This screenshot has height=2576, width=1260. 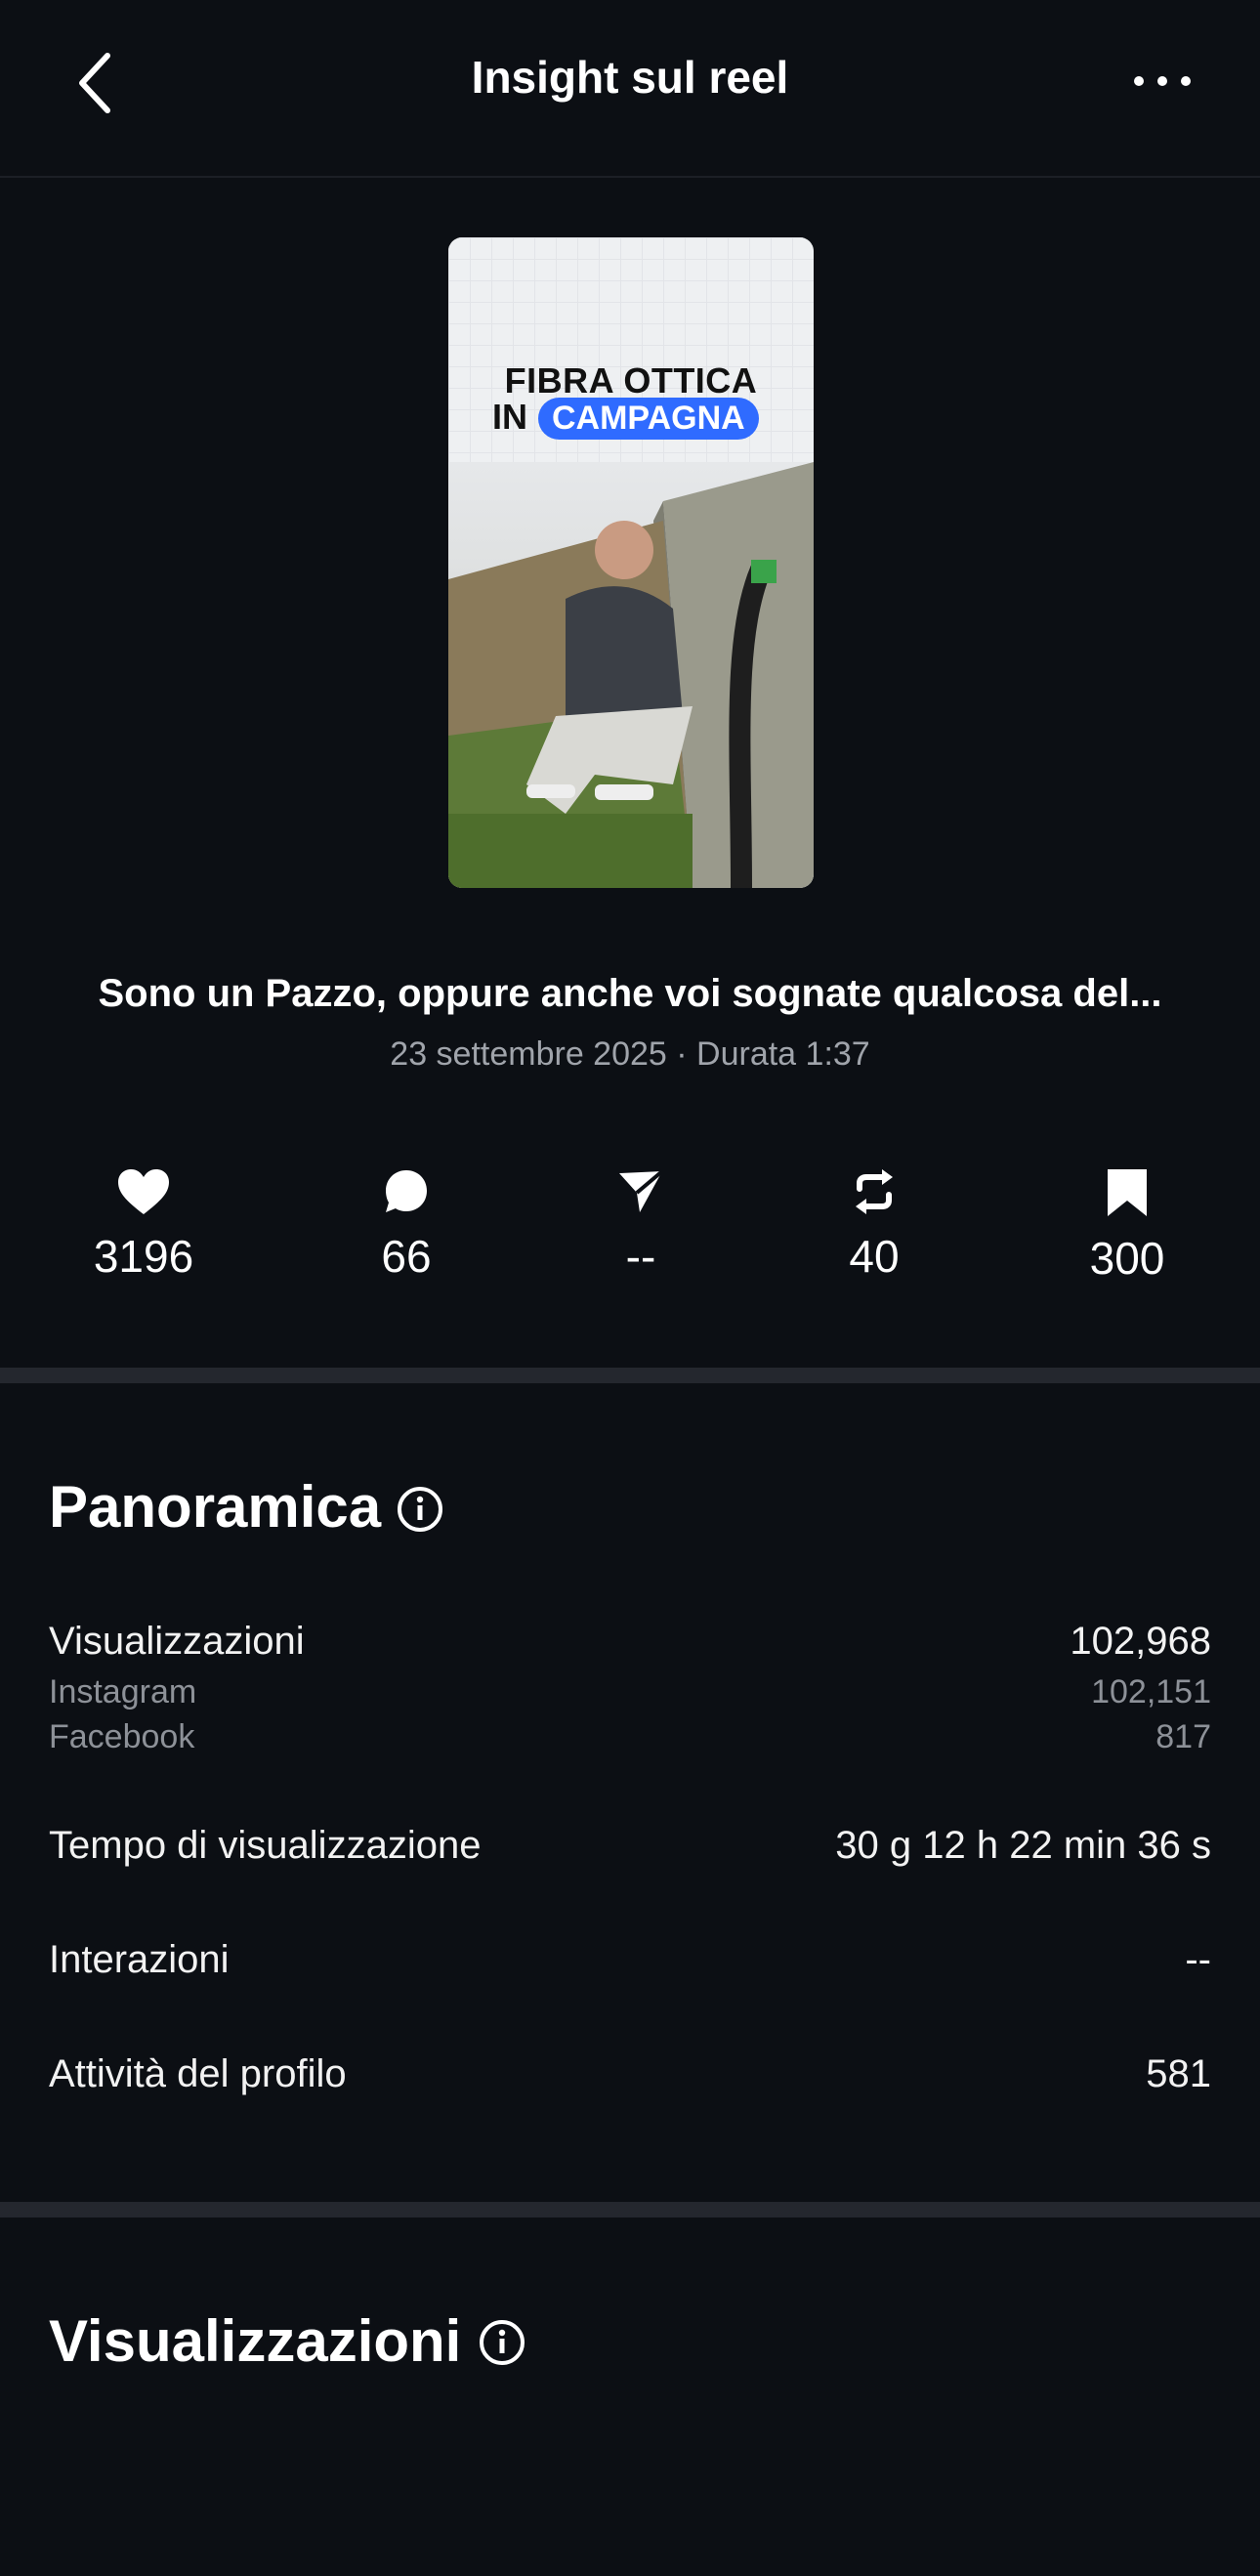 I want to click on thumbnail-highlight: CAMPAGNA, so click(x=648, y=419).